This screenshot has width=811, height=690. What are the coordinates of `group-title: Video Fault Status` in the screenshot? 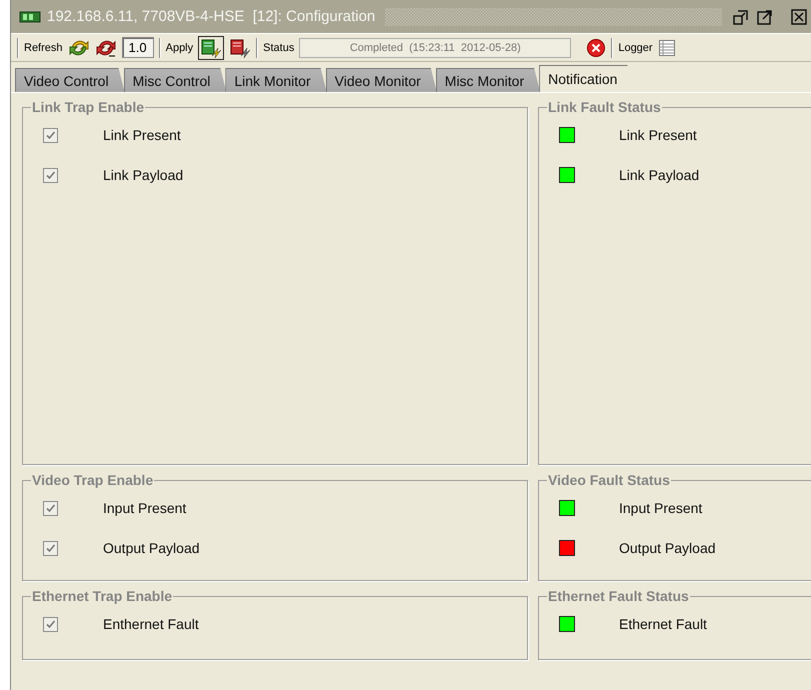 It's located at (609, 480).